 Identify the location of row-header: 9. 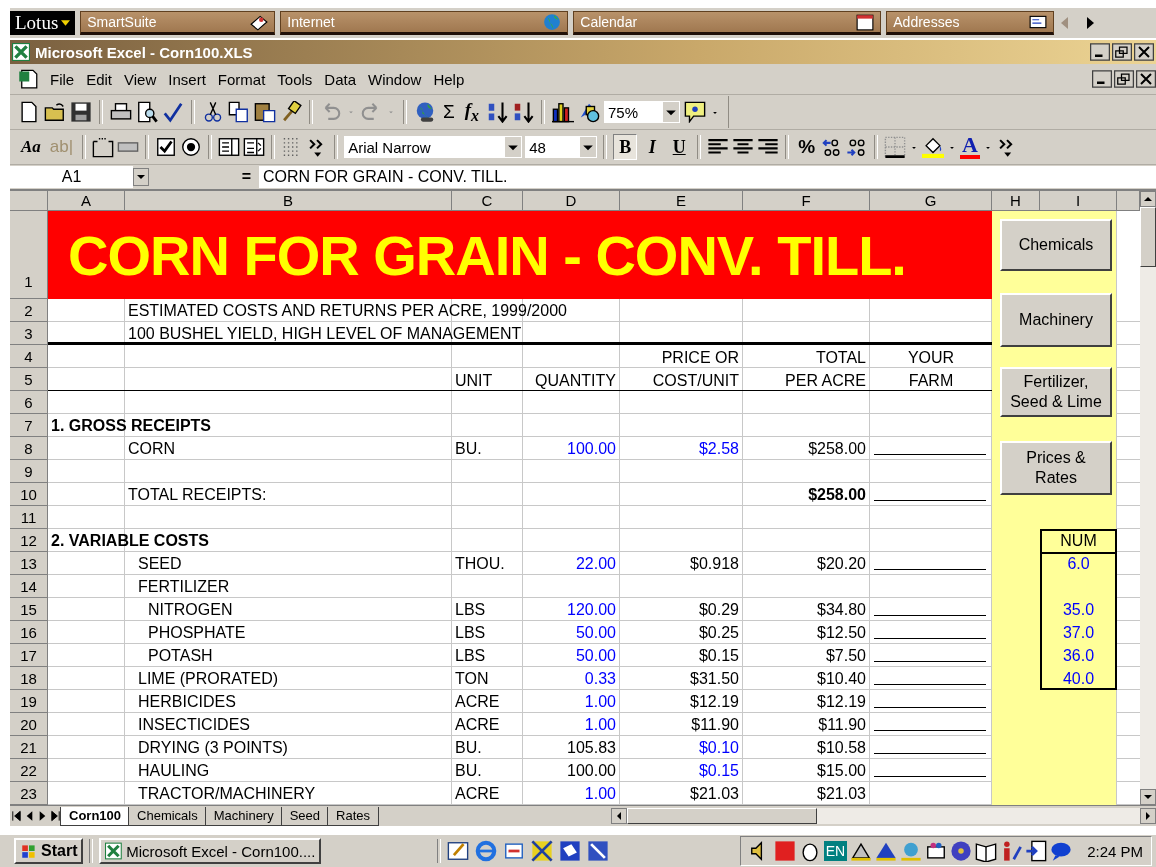
(29, 471).